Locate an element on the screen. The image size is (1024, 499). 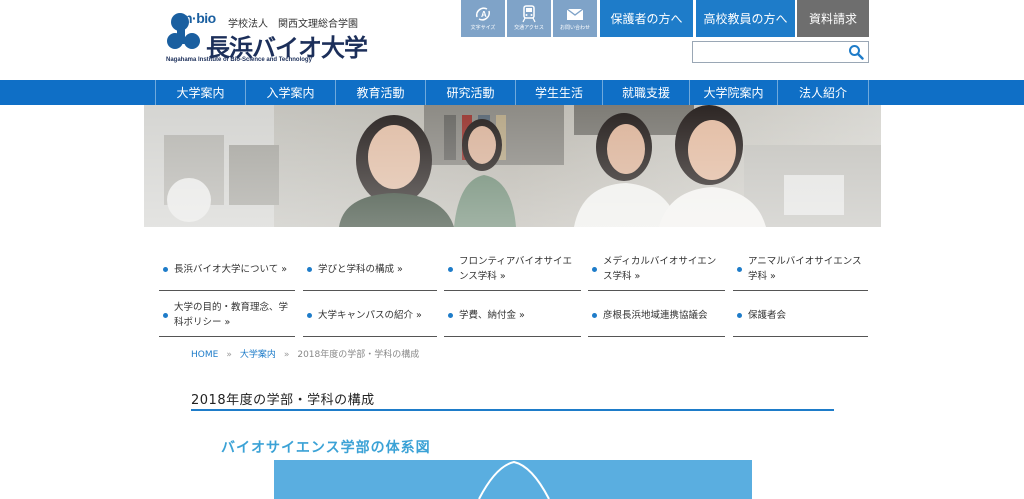
subnav-label: 彦根長浜地域連携協議会 is located at coordinates (655, 315).